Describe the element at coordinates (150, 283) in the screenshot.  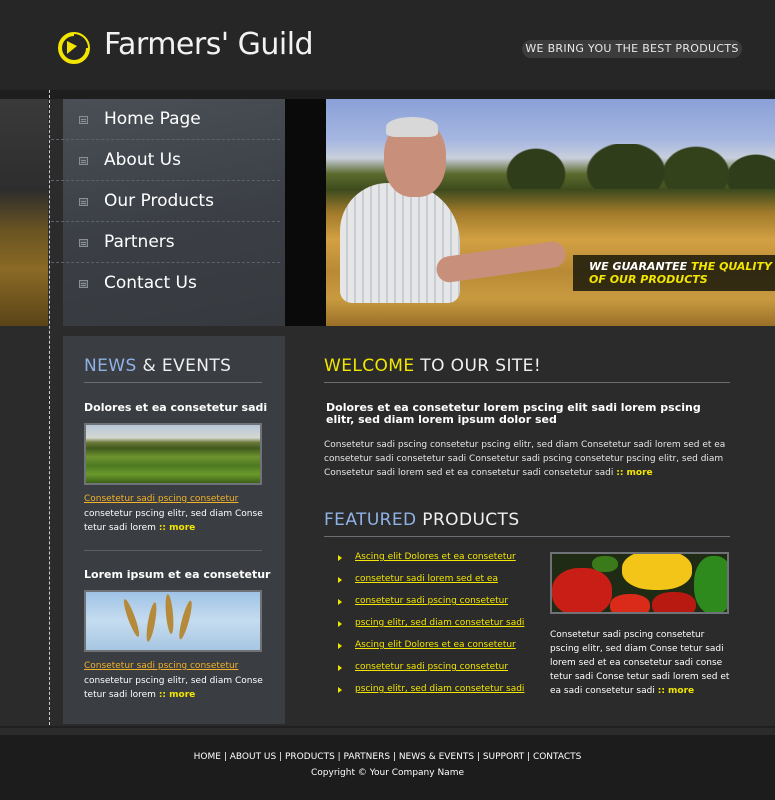
I see `nav-label: Contact Us` at that location.